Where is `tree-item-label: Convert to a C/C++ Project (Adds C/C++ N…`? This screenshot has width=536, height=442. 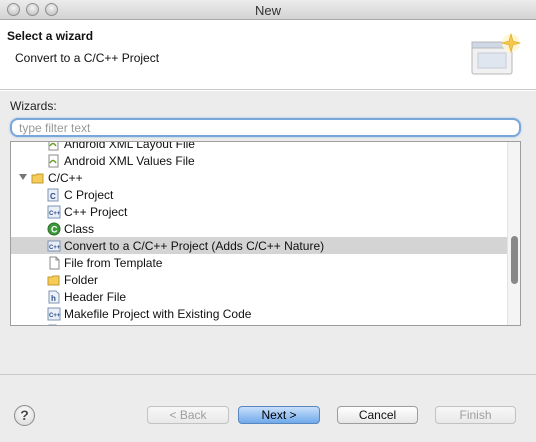
tree-item-label: Convert to a C/C++ Project (Adds C/C++ N… is located at coordinates (194, 245).